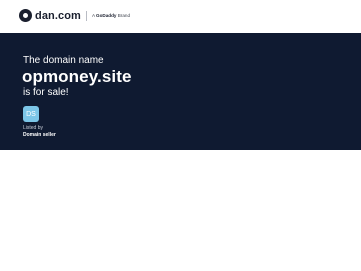 This screenshot has height=271, width=361. What do you see at coordinates (39, 135) in the screenshot?
I see `seller-name: Domain seller` at bounding box center [39, 135].